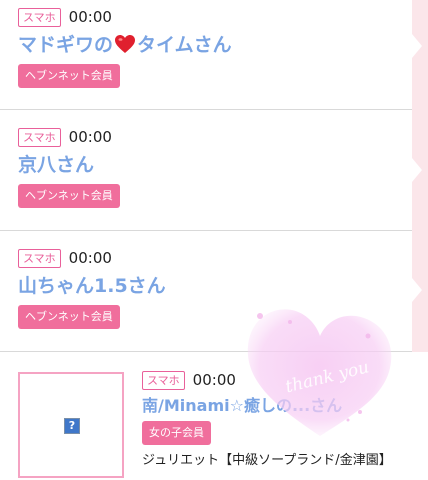  I want to click on poster-name-part: タイムさん, so click(184, 45).